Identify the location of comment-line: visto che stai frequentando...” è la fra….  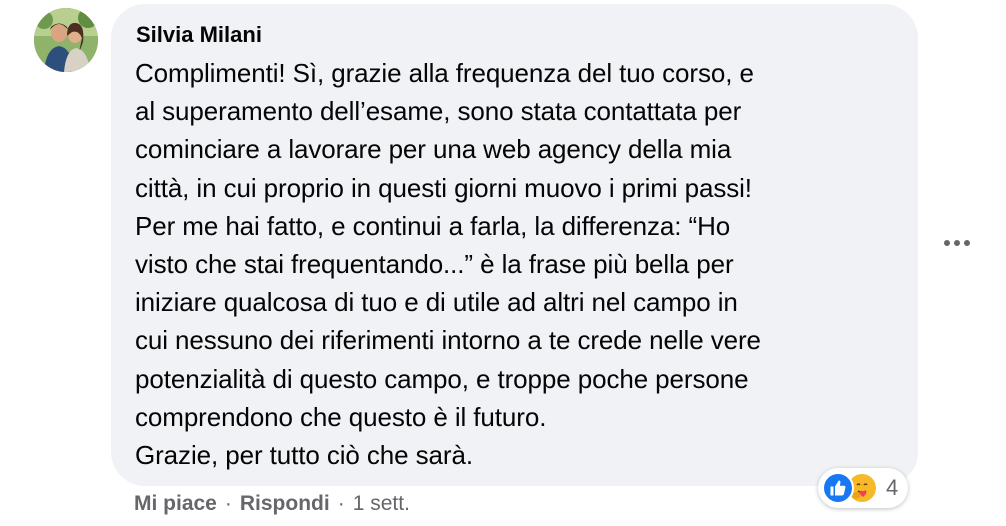
(434, 264).